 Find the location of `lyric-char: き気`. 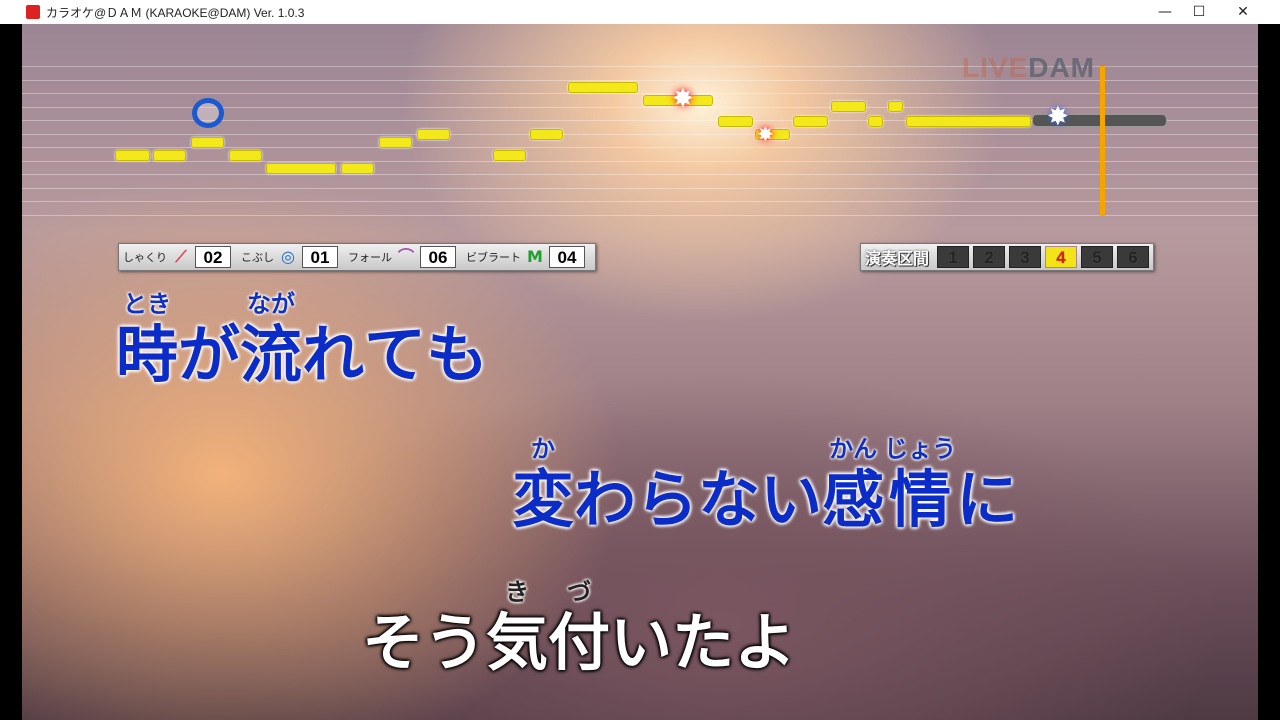

lyric-char: き気 is located at coordinates (517, 625).